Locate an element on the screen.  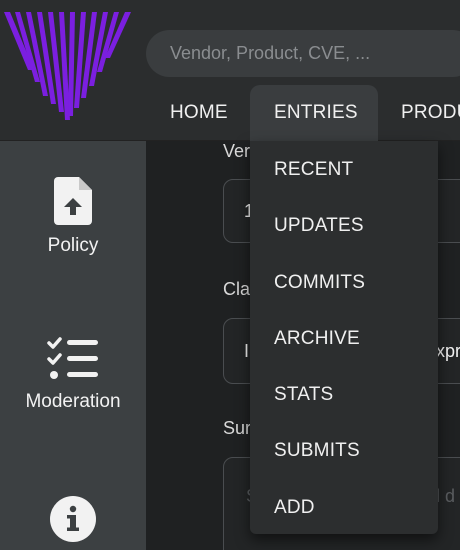
menu-item-commits: COMMITS is located at coordinates (319, 283).